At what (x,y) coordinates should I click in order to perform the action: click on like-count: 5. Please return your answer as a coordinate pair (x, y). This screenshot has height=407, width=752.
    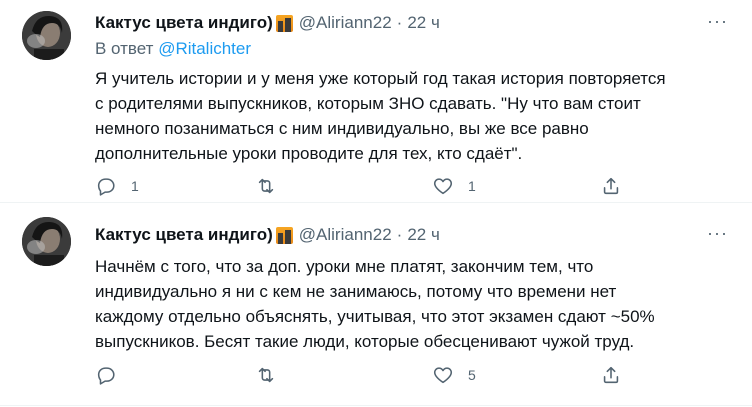
    Looking at the image, I should click on (472, 375).